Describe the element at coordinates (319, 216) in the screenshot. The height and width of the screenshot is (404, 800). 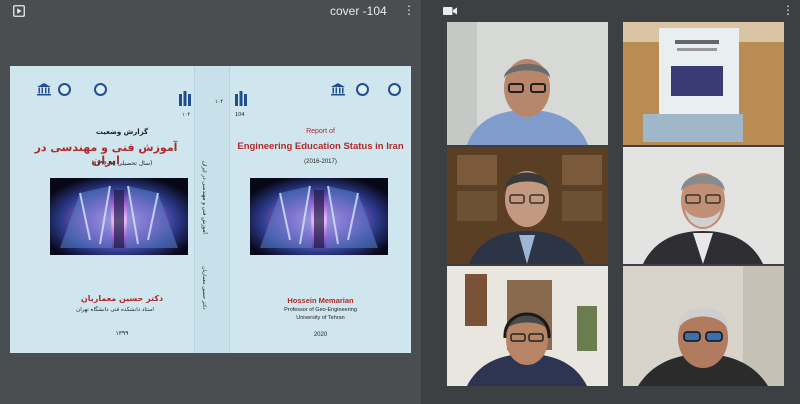
I see `cover-en-artwork` at that location.